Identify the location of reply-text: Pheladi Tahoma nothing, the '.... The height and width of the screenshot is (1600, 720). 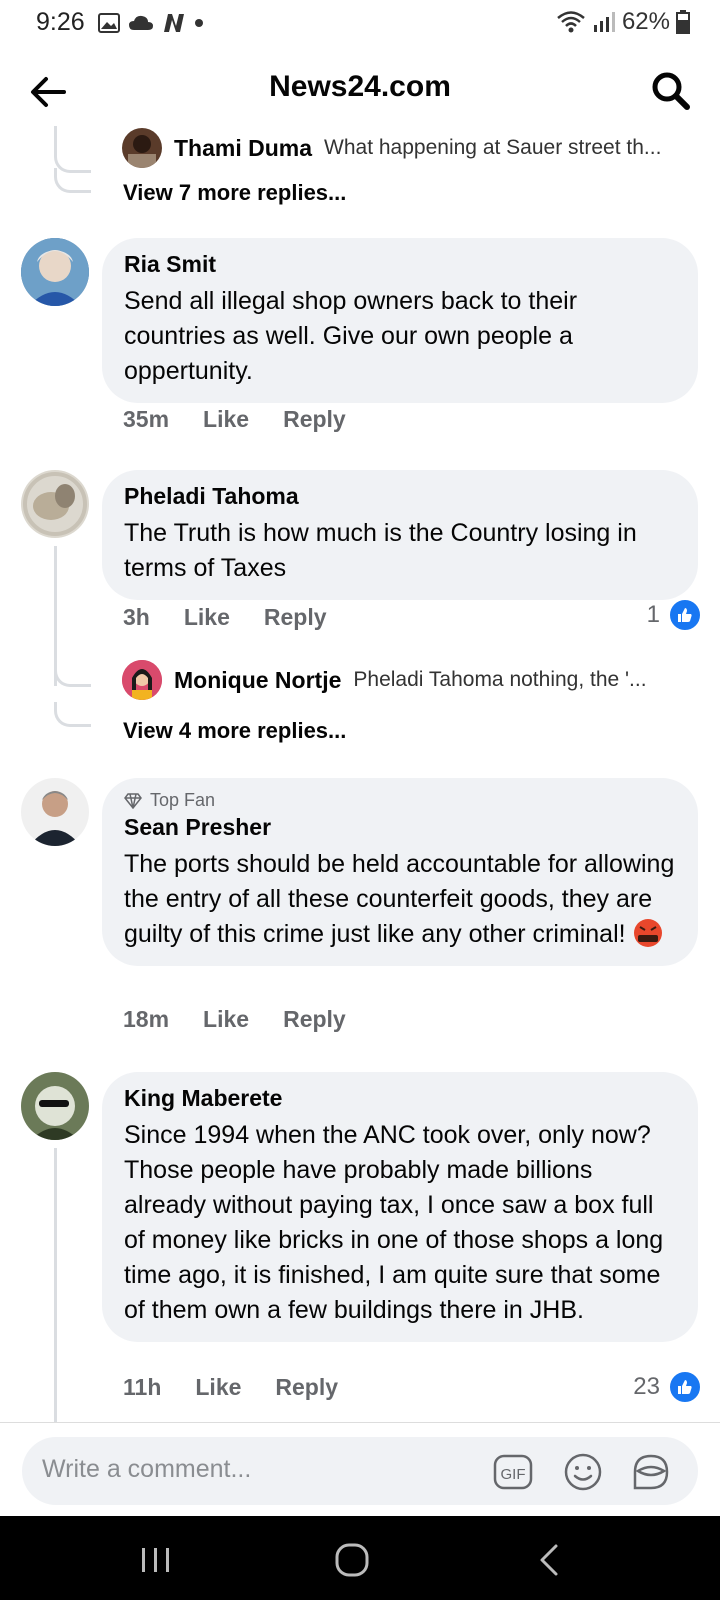
(500, 679).